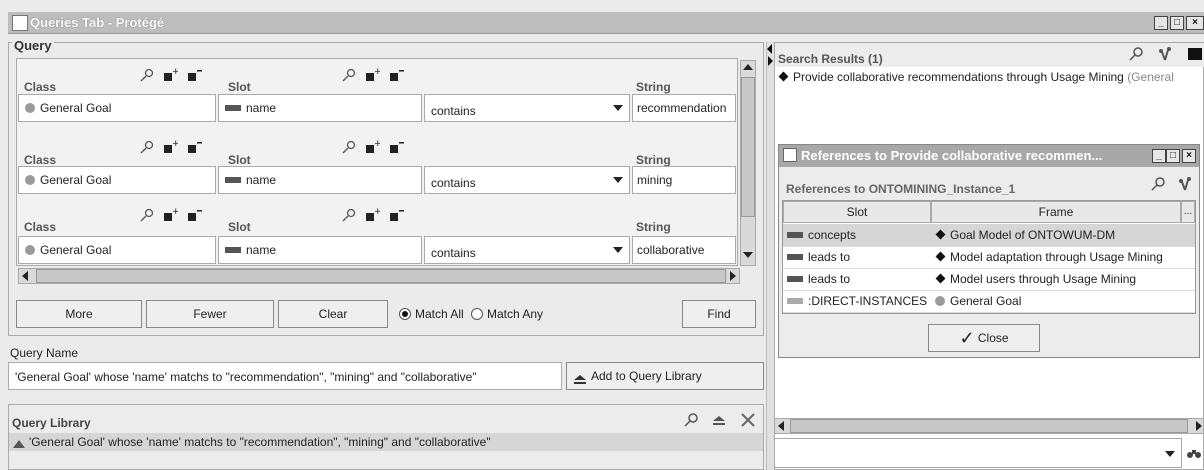 The image size is (1204, 470). I want to click on view-icon, so click(1195, 54).